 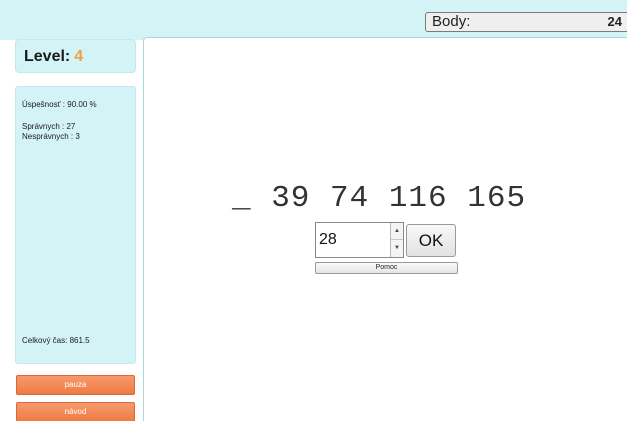 What do you see at coordinates (396, 231) in the screenshot?
I see `spin-up-icon: ▲` at bounding box center [396, 231].